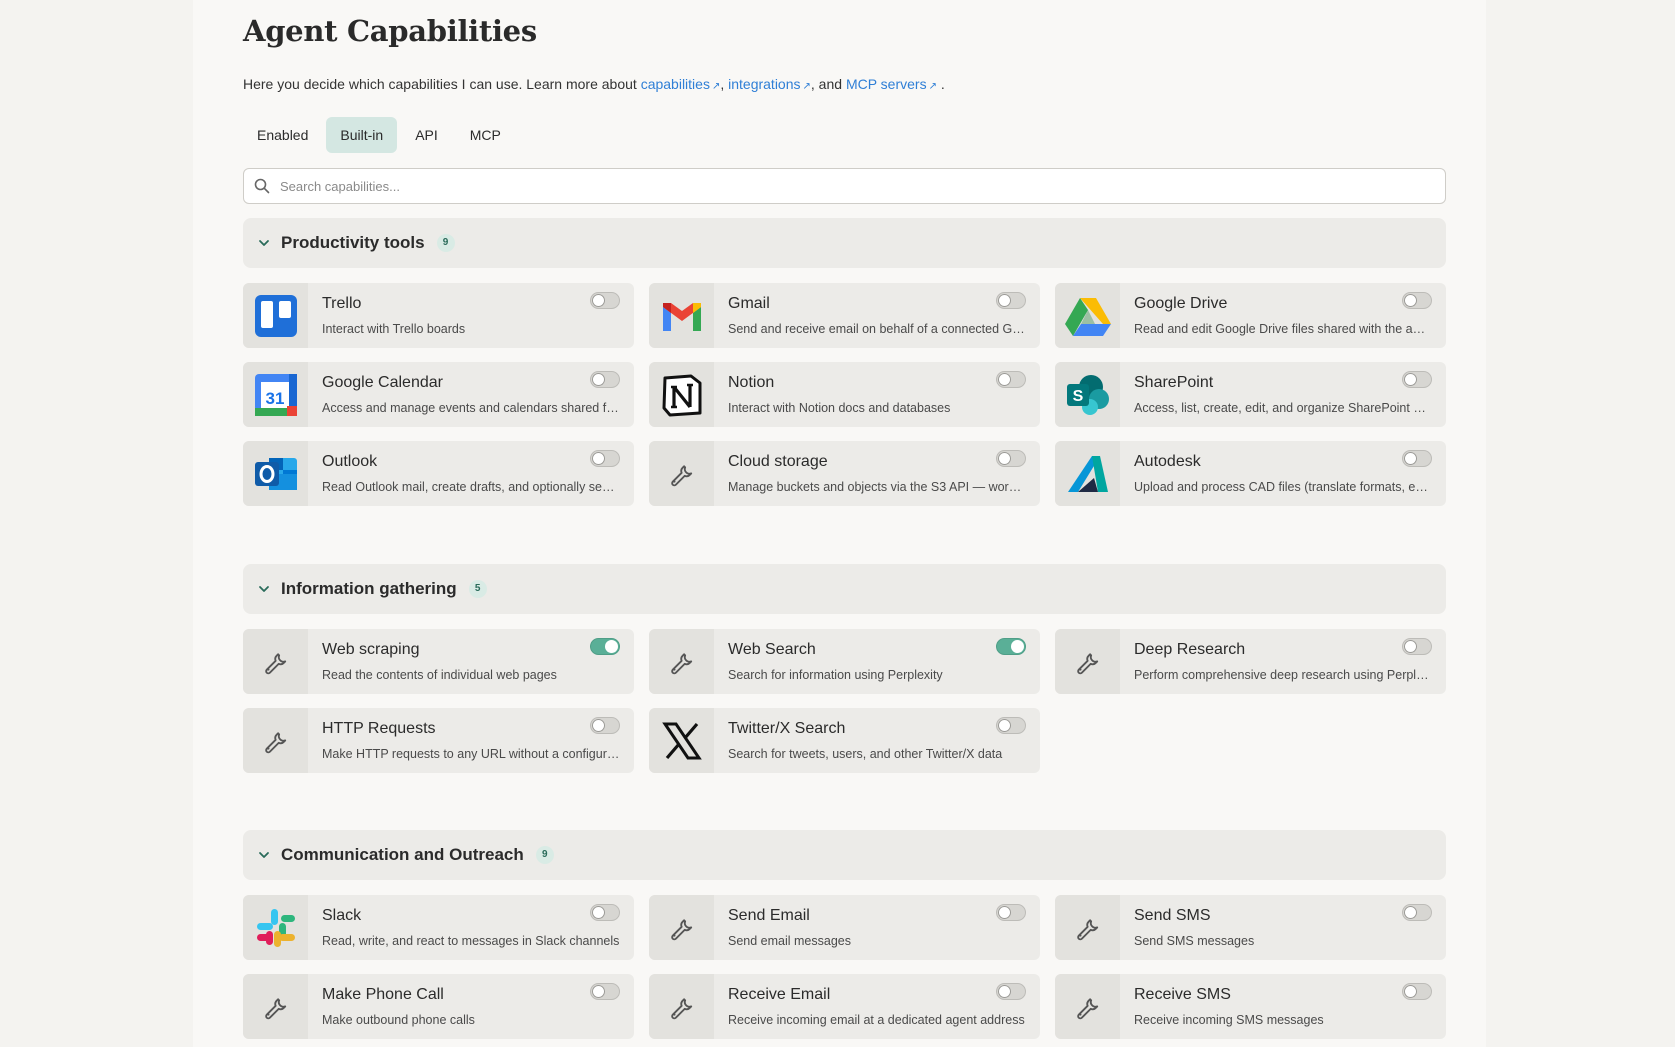 The height and width of the screenshot is (1047, 1675). I want to click on slack-icon, so click(275, 927).